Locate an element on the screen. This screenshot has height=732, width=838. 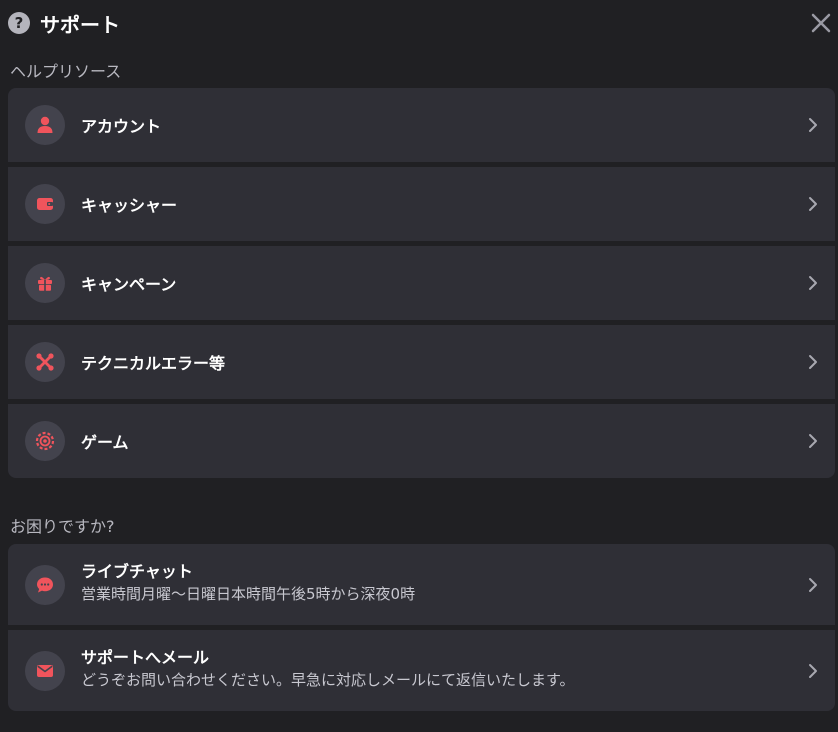
contact-subtitle: 営業時間月曜〜日曜日本時間午後5時から深夜0時 is located at coordinates (248, 594).